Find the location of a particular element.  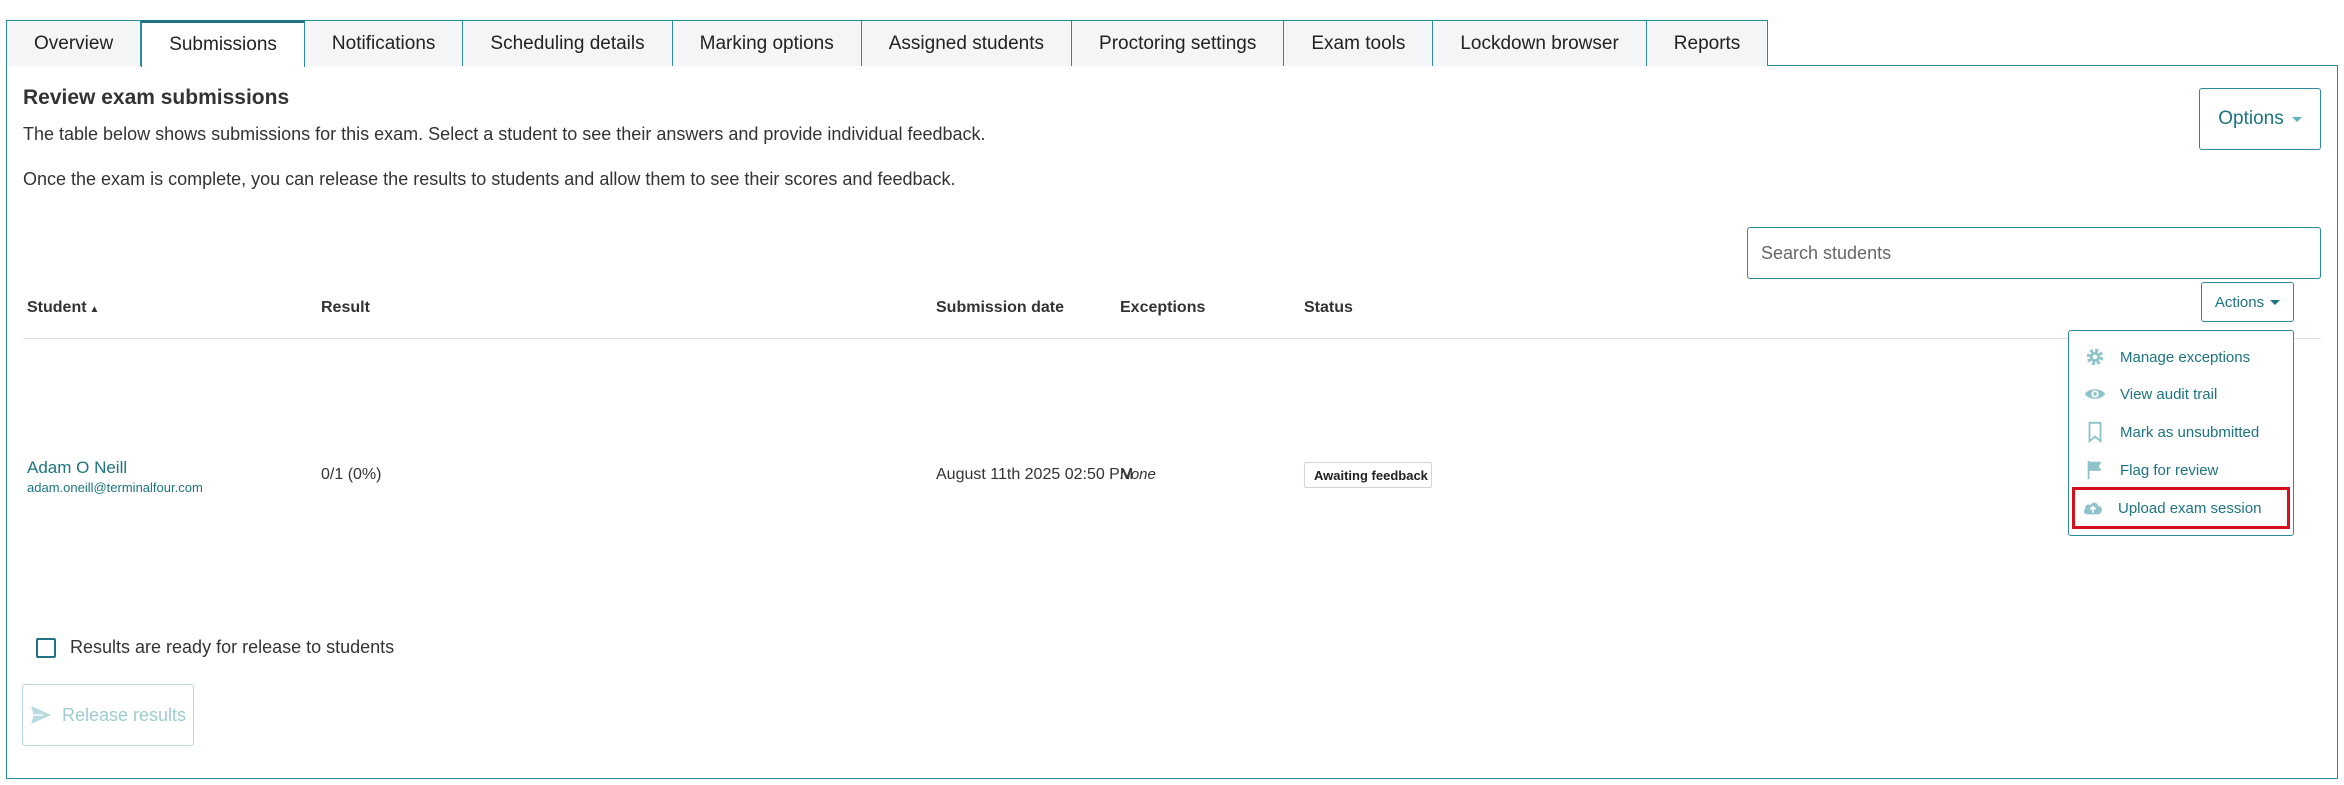

student-email: adam.oneill@terminalfour.com is located at coordinates (115, 487).